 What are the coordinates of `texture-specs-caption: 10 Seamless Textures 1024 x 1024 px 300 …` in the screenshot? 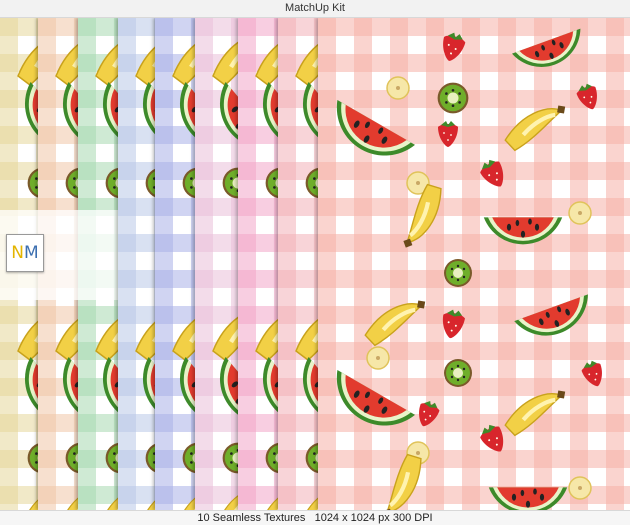 It's located at (315, 517).